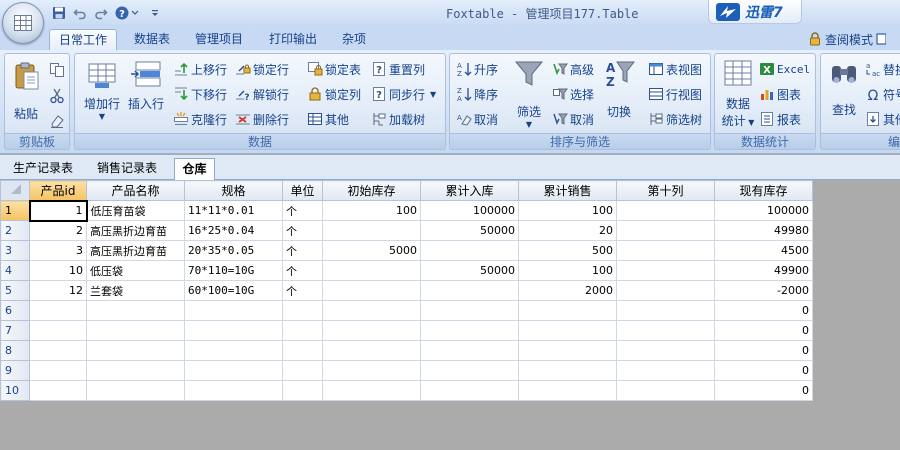 The height and width of the screenshot is (450, 900). I want to click on help-icon: ?, so click(128, 13).